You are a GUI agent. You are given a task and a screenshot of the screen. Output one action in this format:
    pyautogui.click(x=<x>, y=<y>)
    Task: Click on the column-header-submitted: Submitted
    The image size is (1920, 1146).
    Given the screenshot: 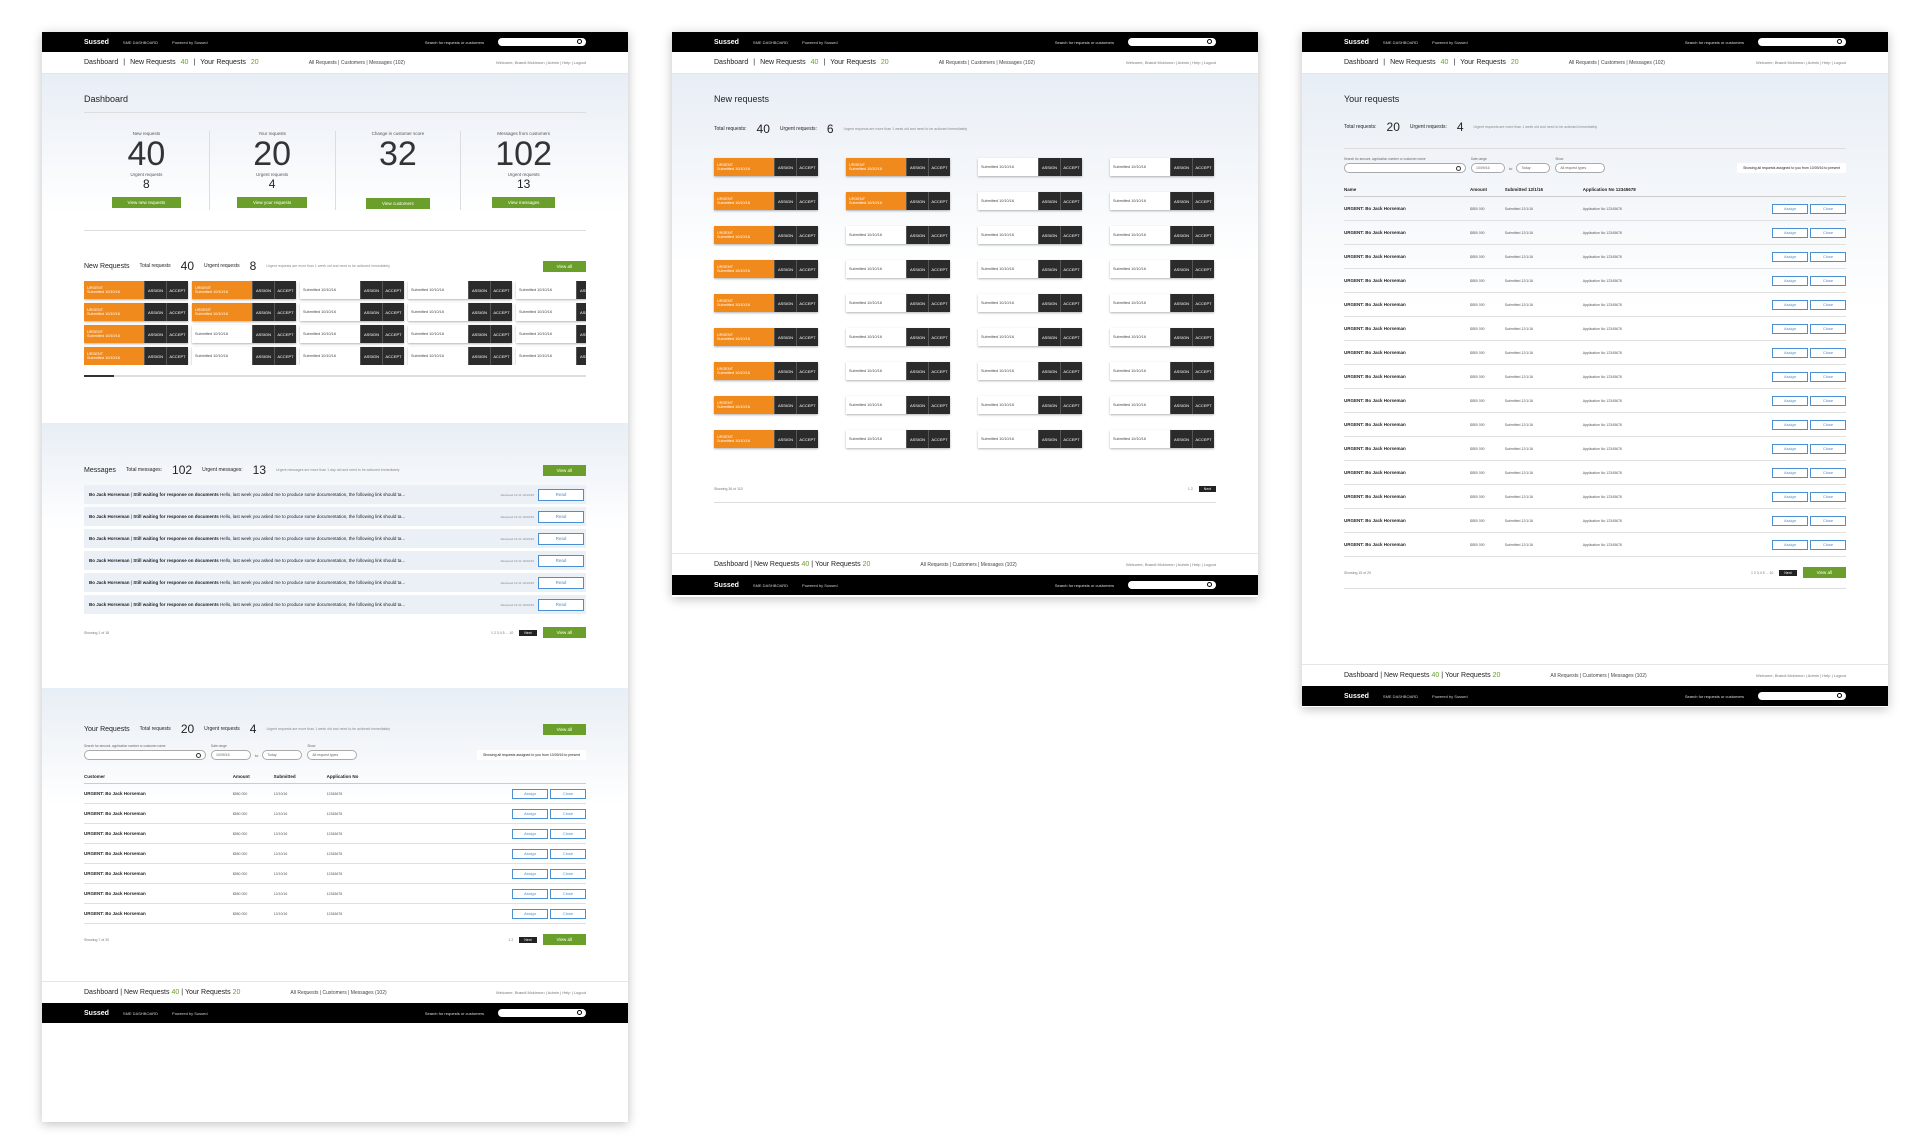 What is the action you would take?
    pyautogui.click(x=300, y=777)
    